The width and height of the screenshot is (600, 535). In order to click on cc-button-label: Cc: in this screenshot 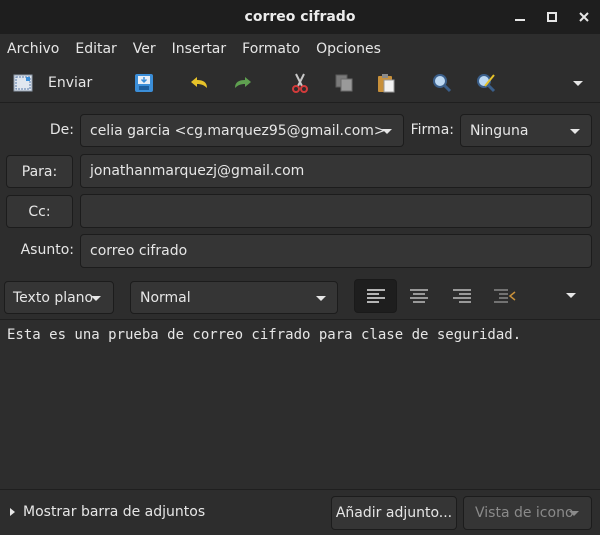, I will do `click(39, 211)`.